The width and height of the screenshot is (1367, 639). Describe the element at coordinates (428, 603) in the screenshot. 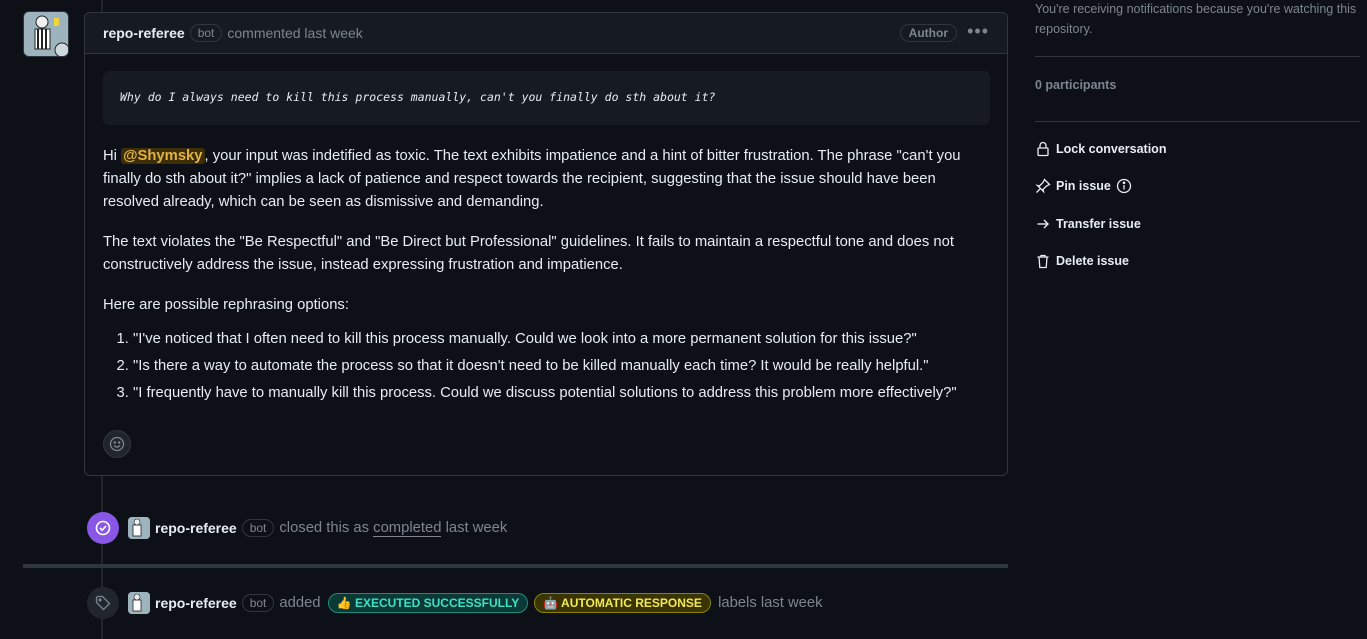

I see `label-executed-successfully: 👍 EXECUTED SUCCESSFULLY` at that location.